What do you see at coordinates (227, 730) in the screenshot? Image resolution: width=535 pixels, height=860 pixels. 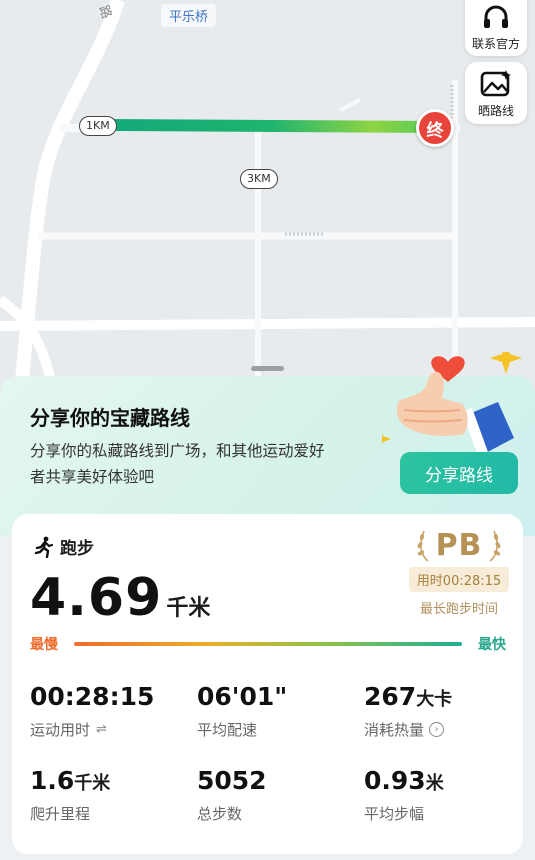 I see `stat-pace-label: 平均配速` at bounding box center [227, 730].